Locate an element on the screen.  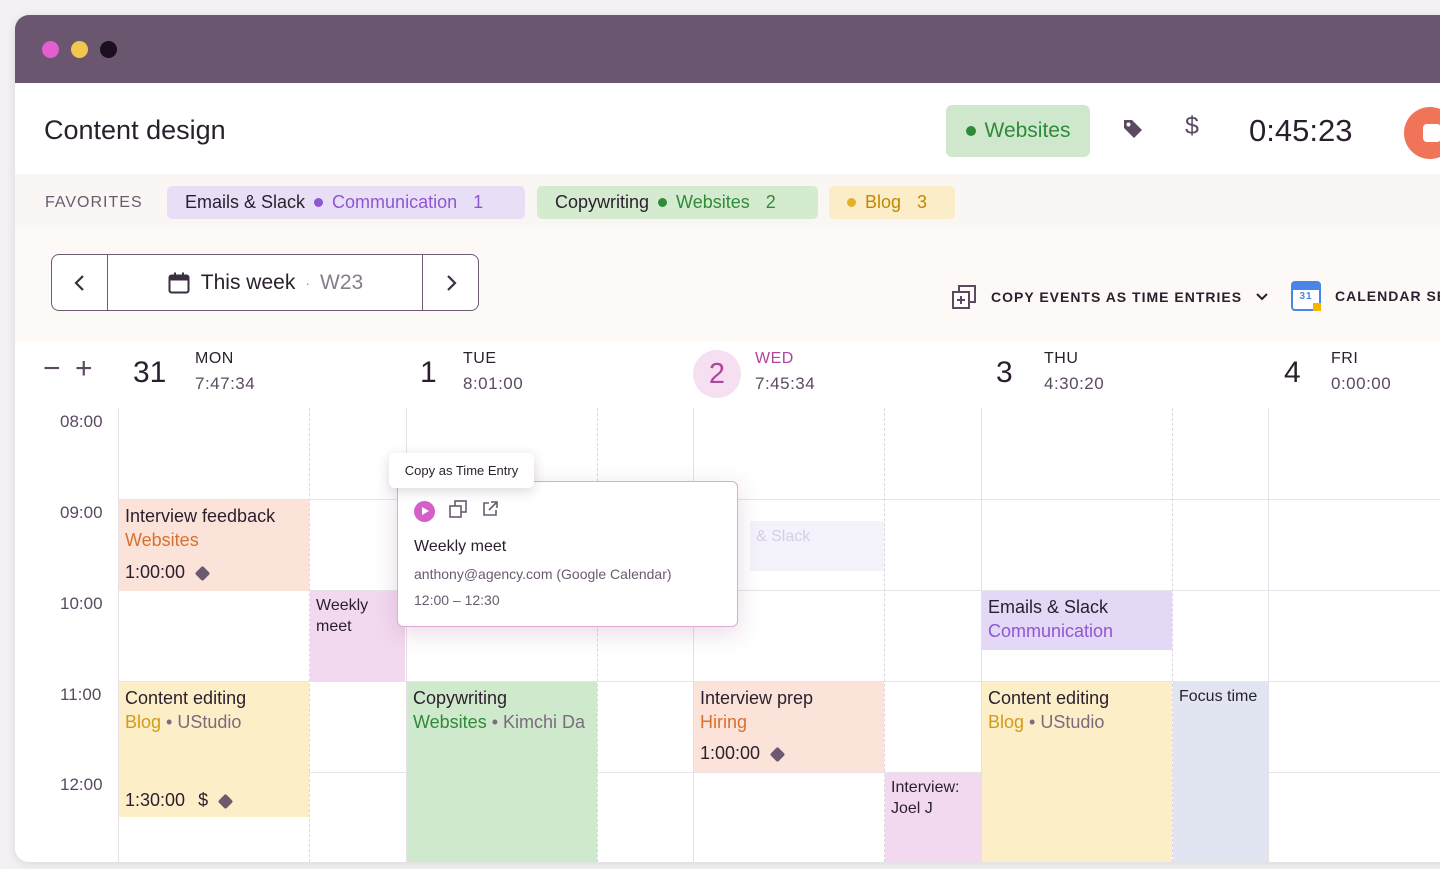
day-total: 7:47:34 is located at coordinates (225, 383).